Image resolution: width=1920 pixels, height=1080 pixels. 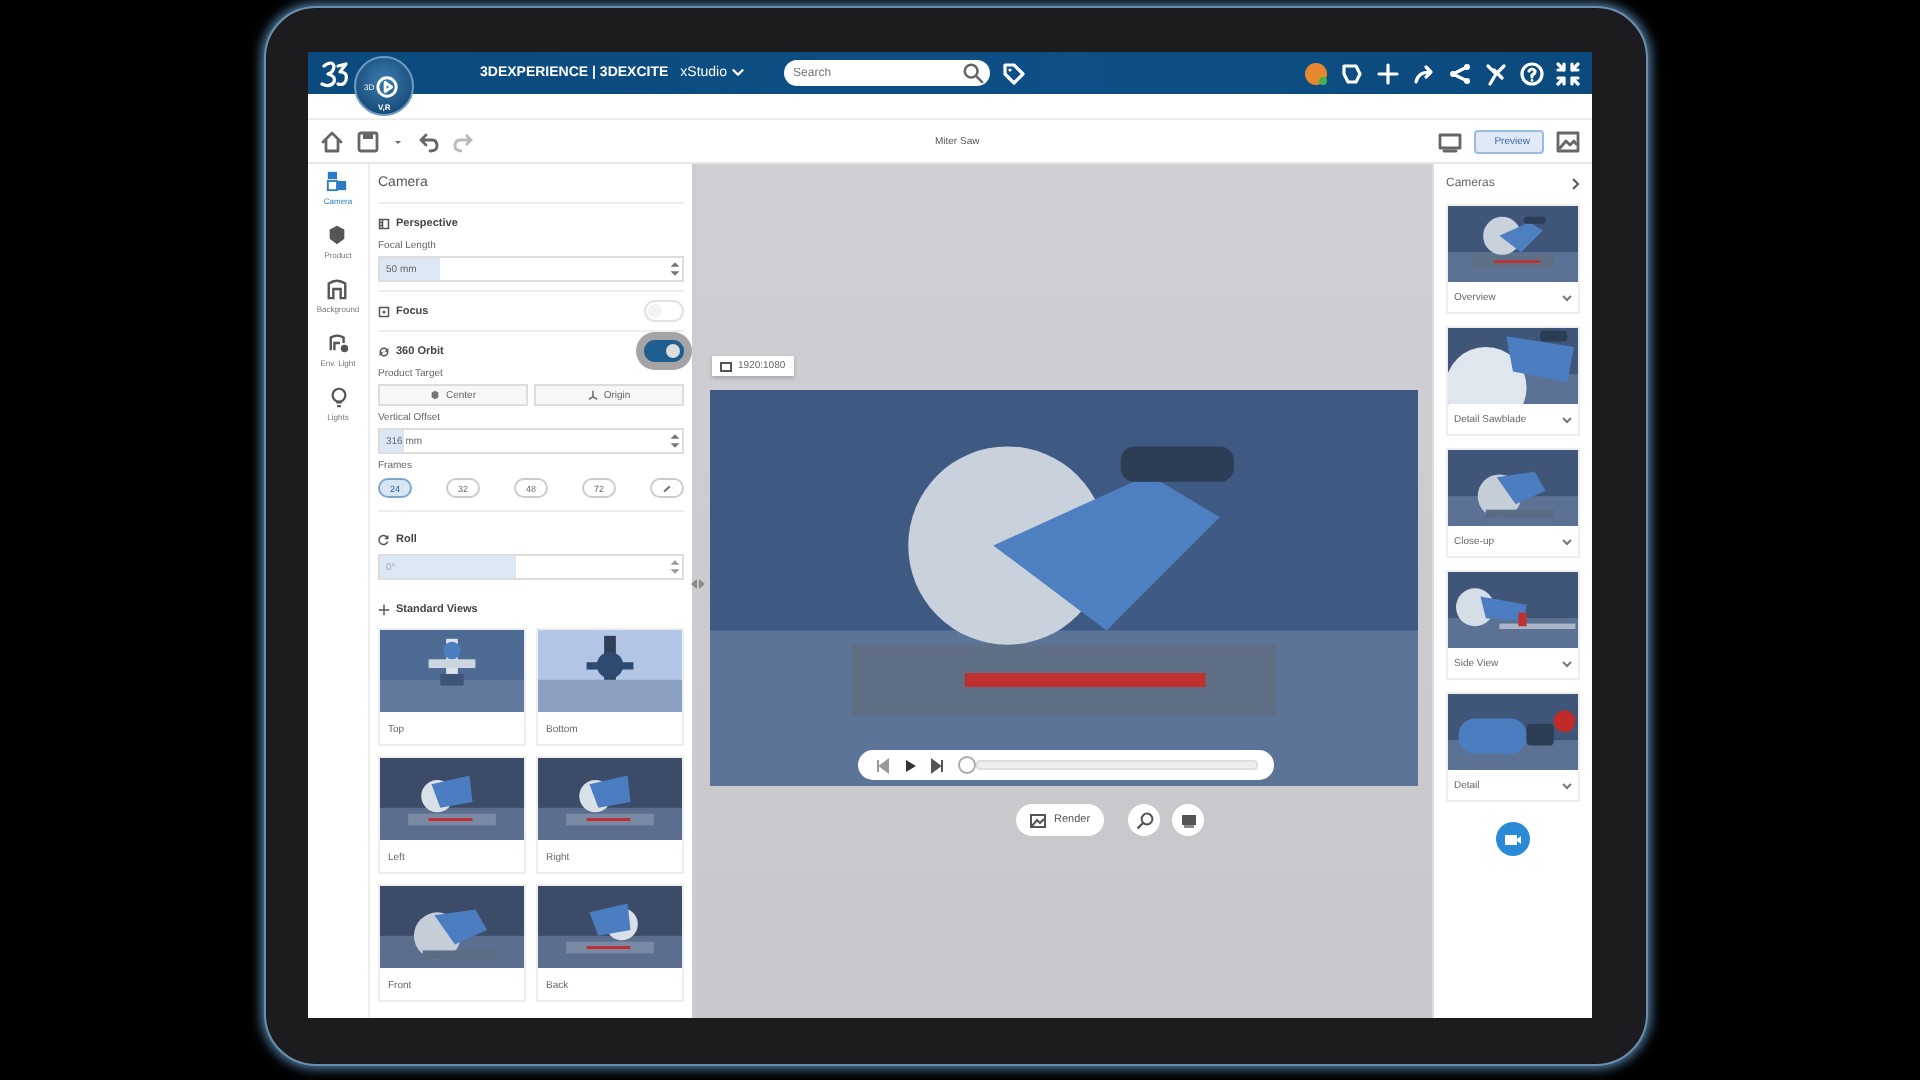 What do you see at coordinates (338, 343) in the screenshot?
I see `light-icon` at bounding box center [338, 343].